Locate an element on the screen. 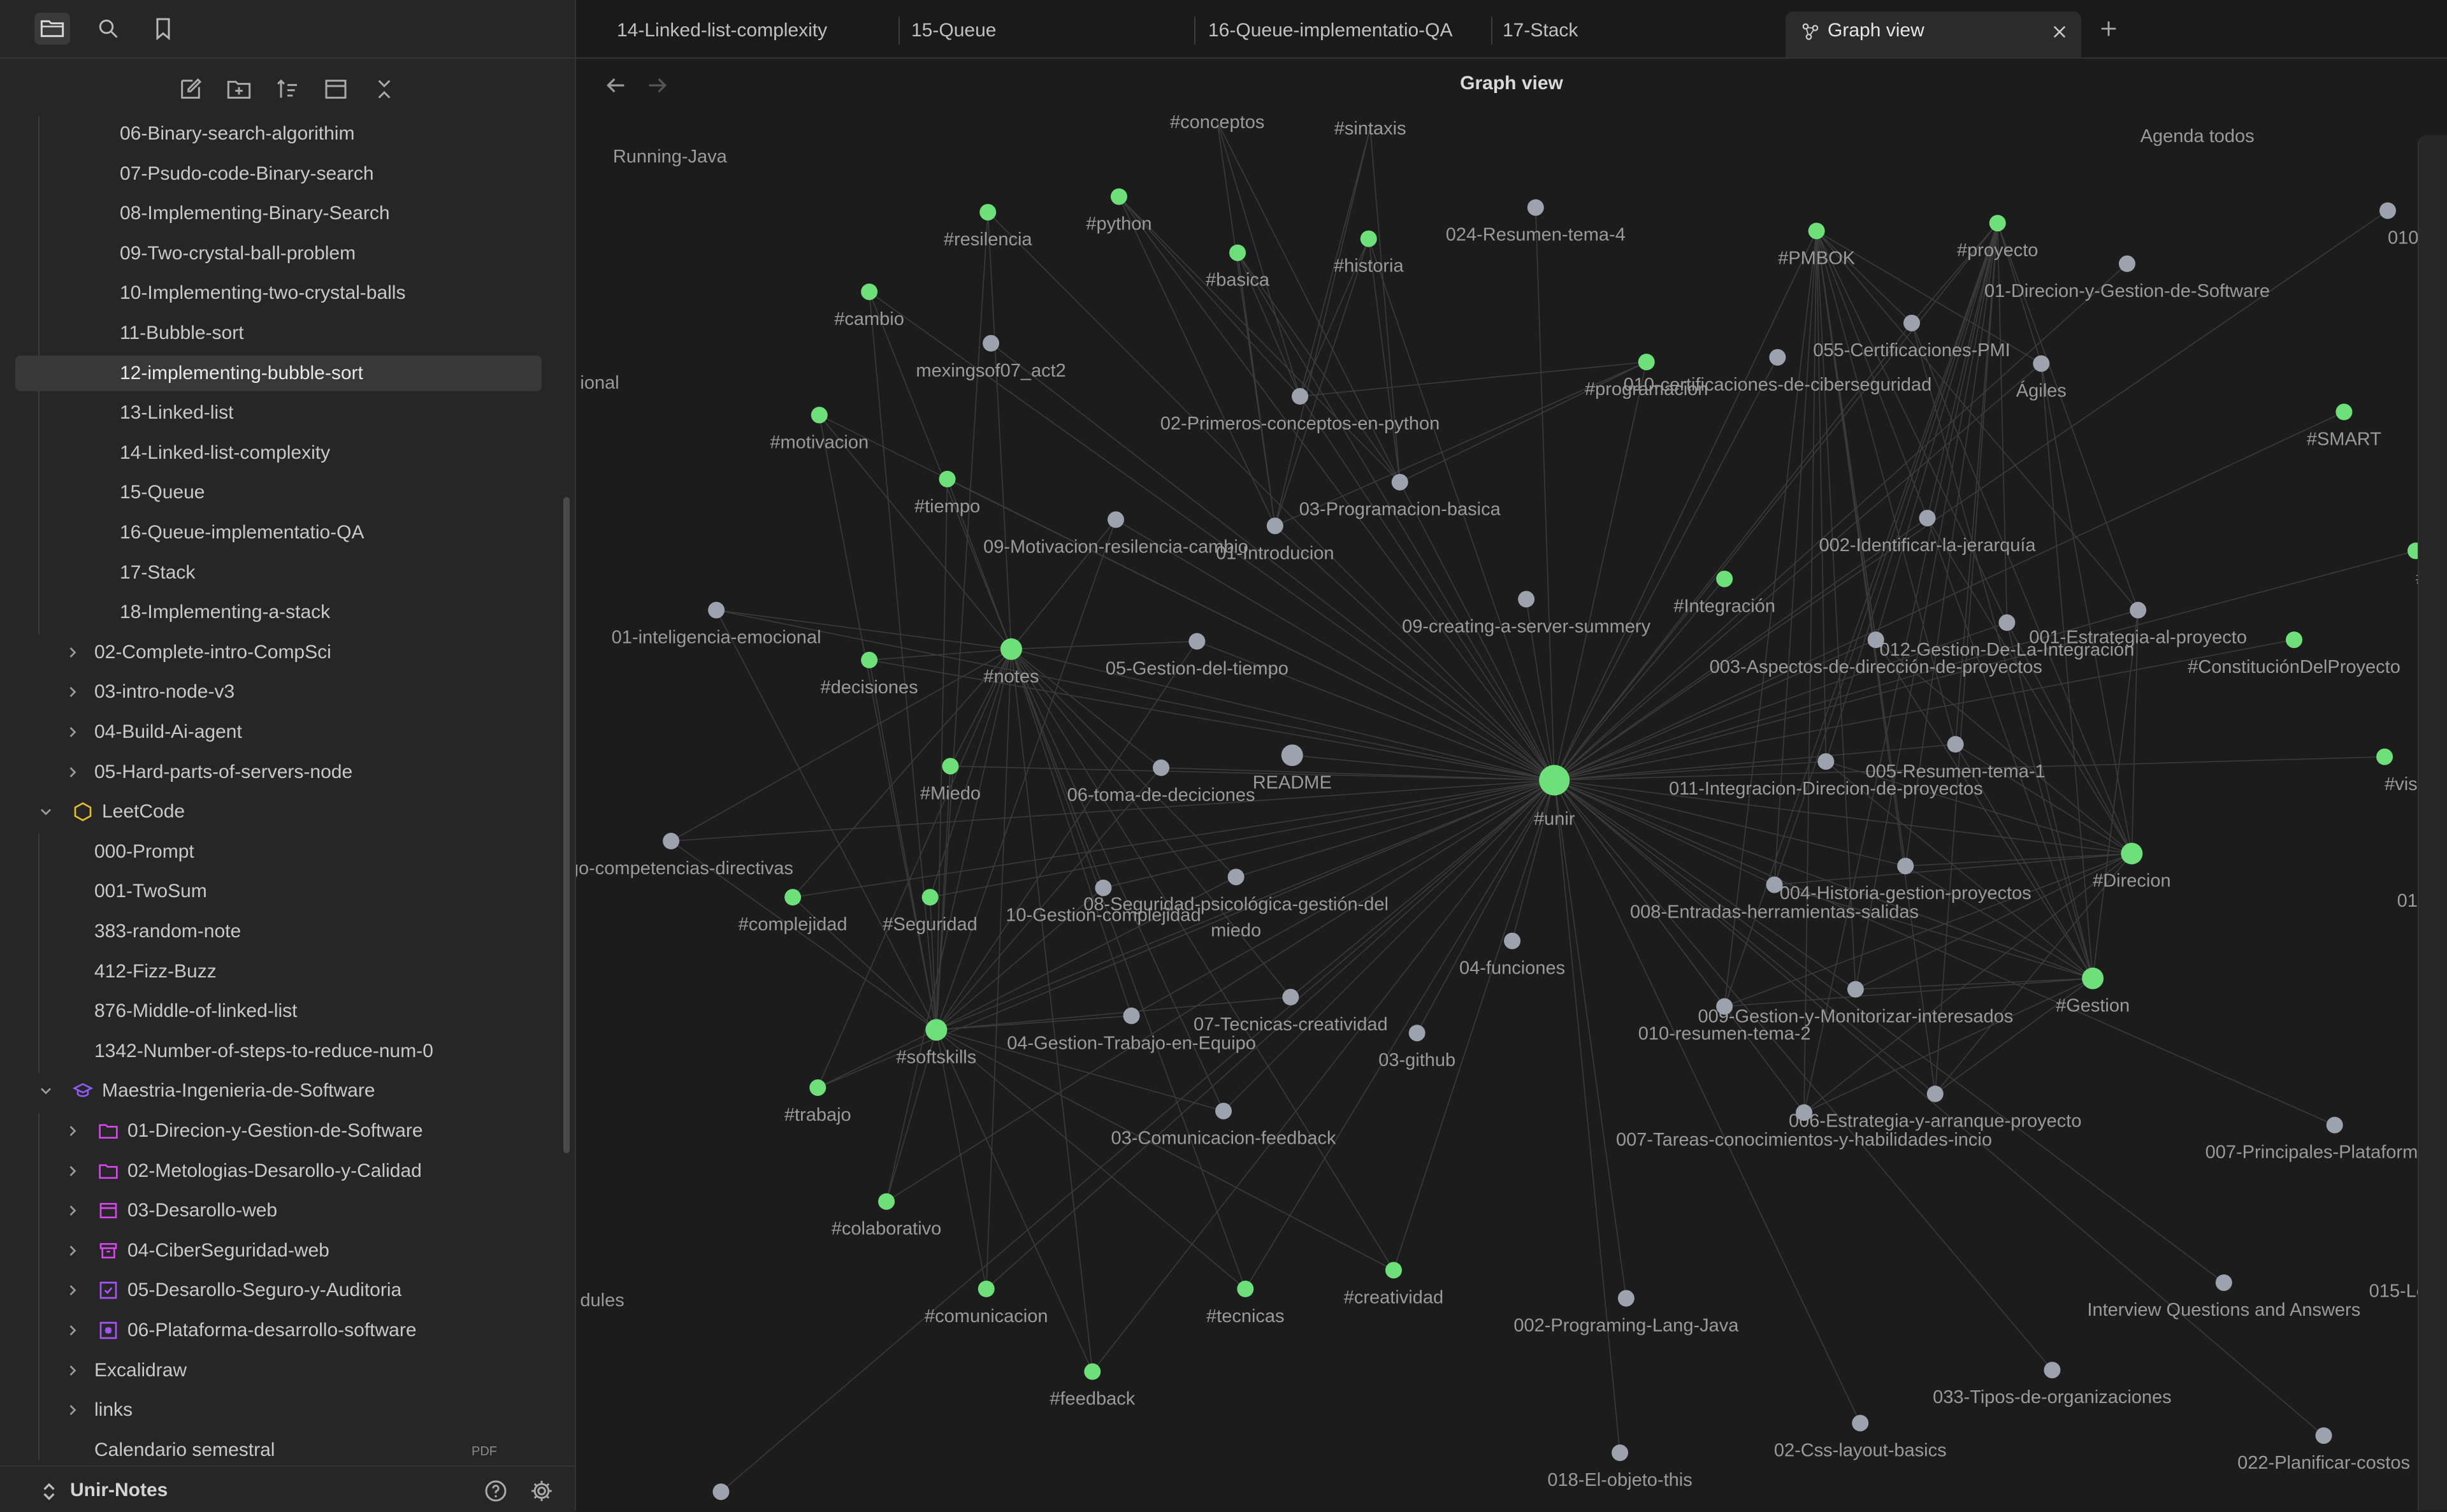 This screenshot has height=1512, width=2447. tab-queue: 15-Queue is located at coordinates (953, 34).